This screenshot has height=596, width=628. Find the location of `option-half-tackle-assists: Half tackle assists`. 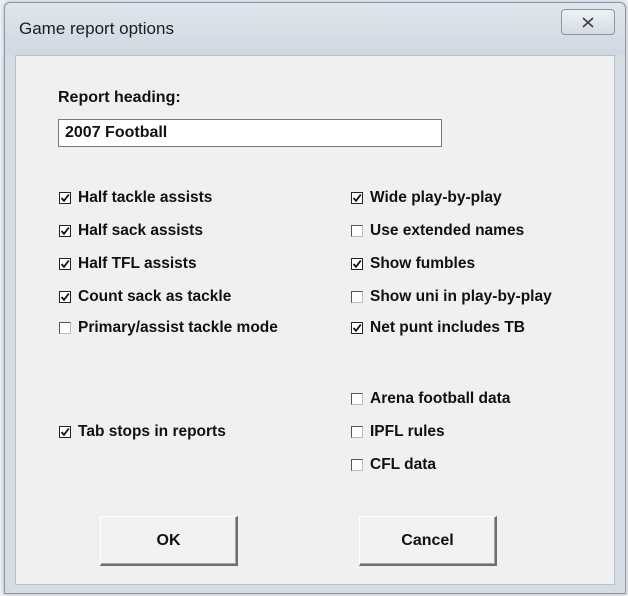

option-half-tackle-assists: Half tackle assists is located at coordinates (135, 198).